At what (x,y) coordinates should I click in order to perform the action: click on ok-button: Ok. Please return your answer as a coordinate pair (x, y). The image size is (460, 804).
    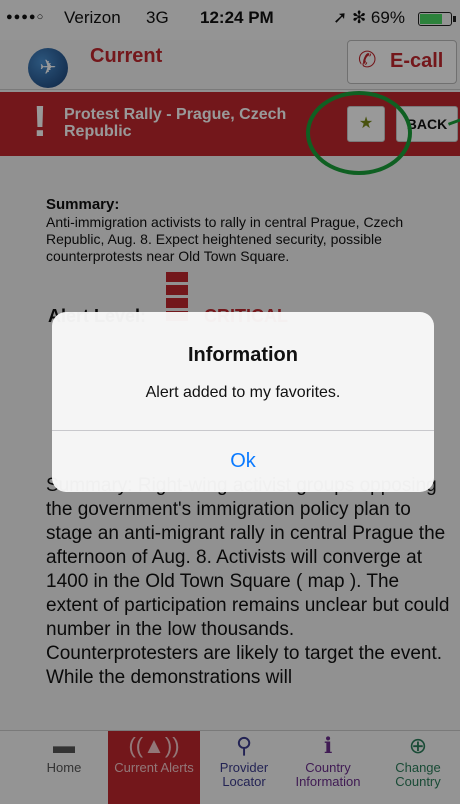
    Looking at the image, I should click on (243, 461).